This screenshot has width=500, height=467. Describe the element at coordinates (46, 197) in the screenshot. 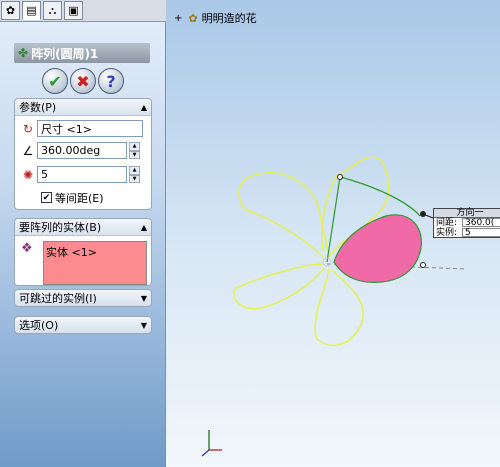

I see `equal-spacing-checkbox: ✔` at that location.